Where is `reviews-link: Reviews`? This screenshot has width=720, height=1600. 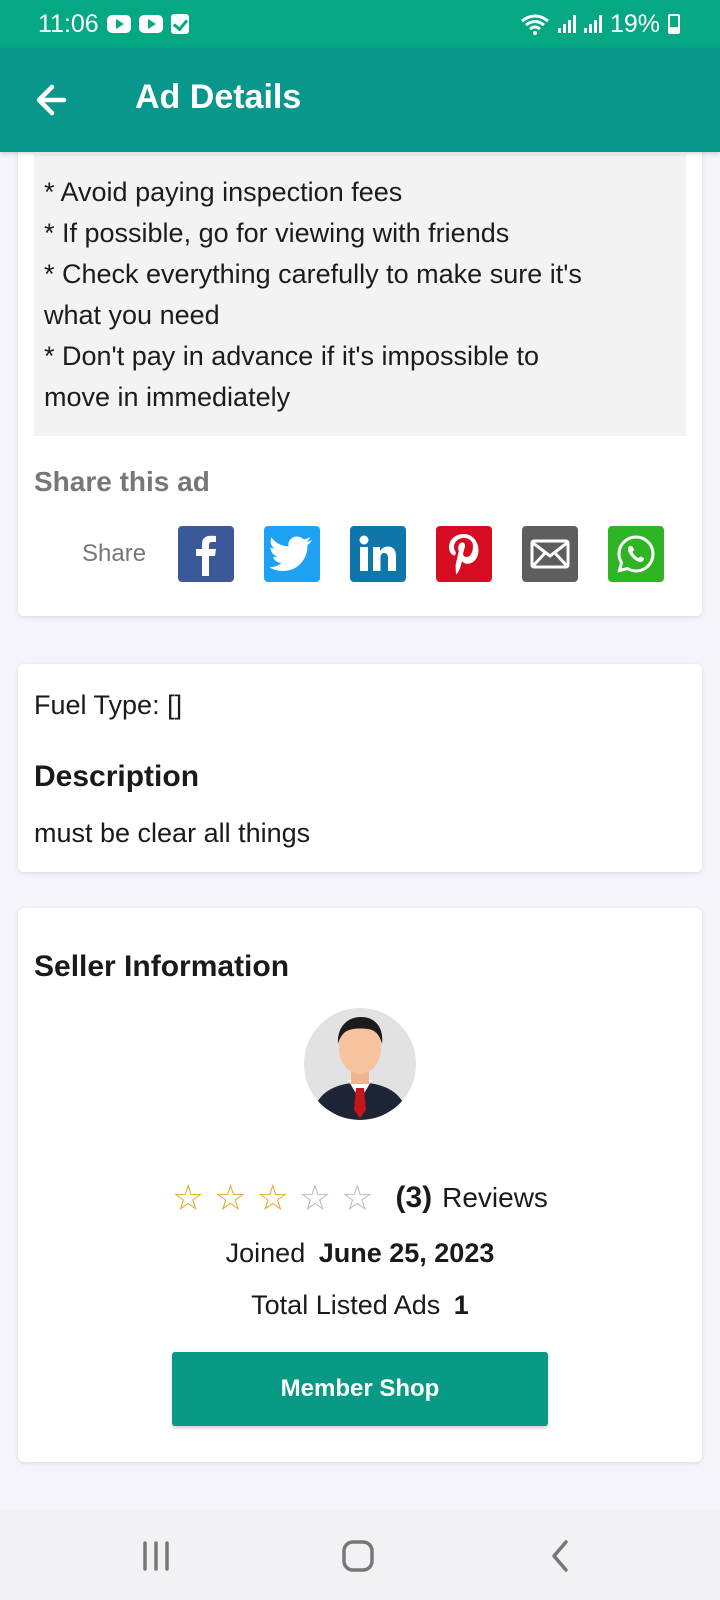
reviews-link: Reviews is located at coordinates (495, 1198).